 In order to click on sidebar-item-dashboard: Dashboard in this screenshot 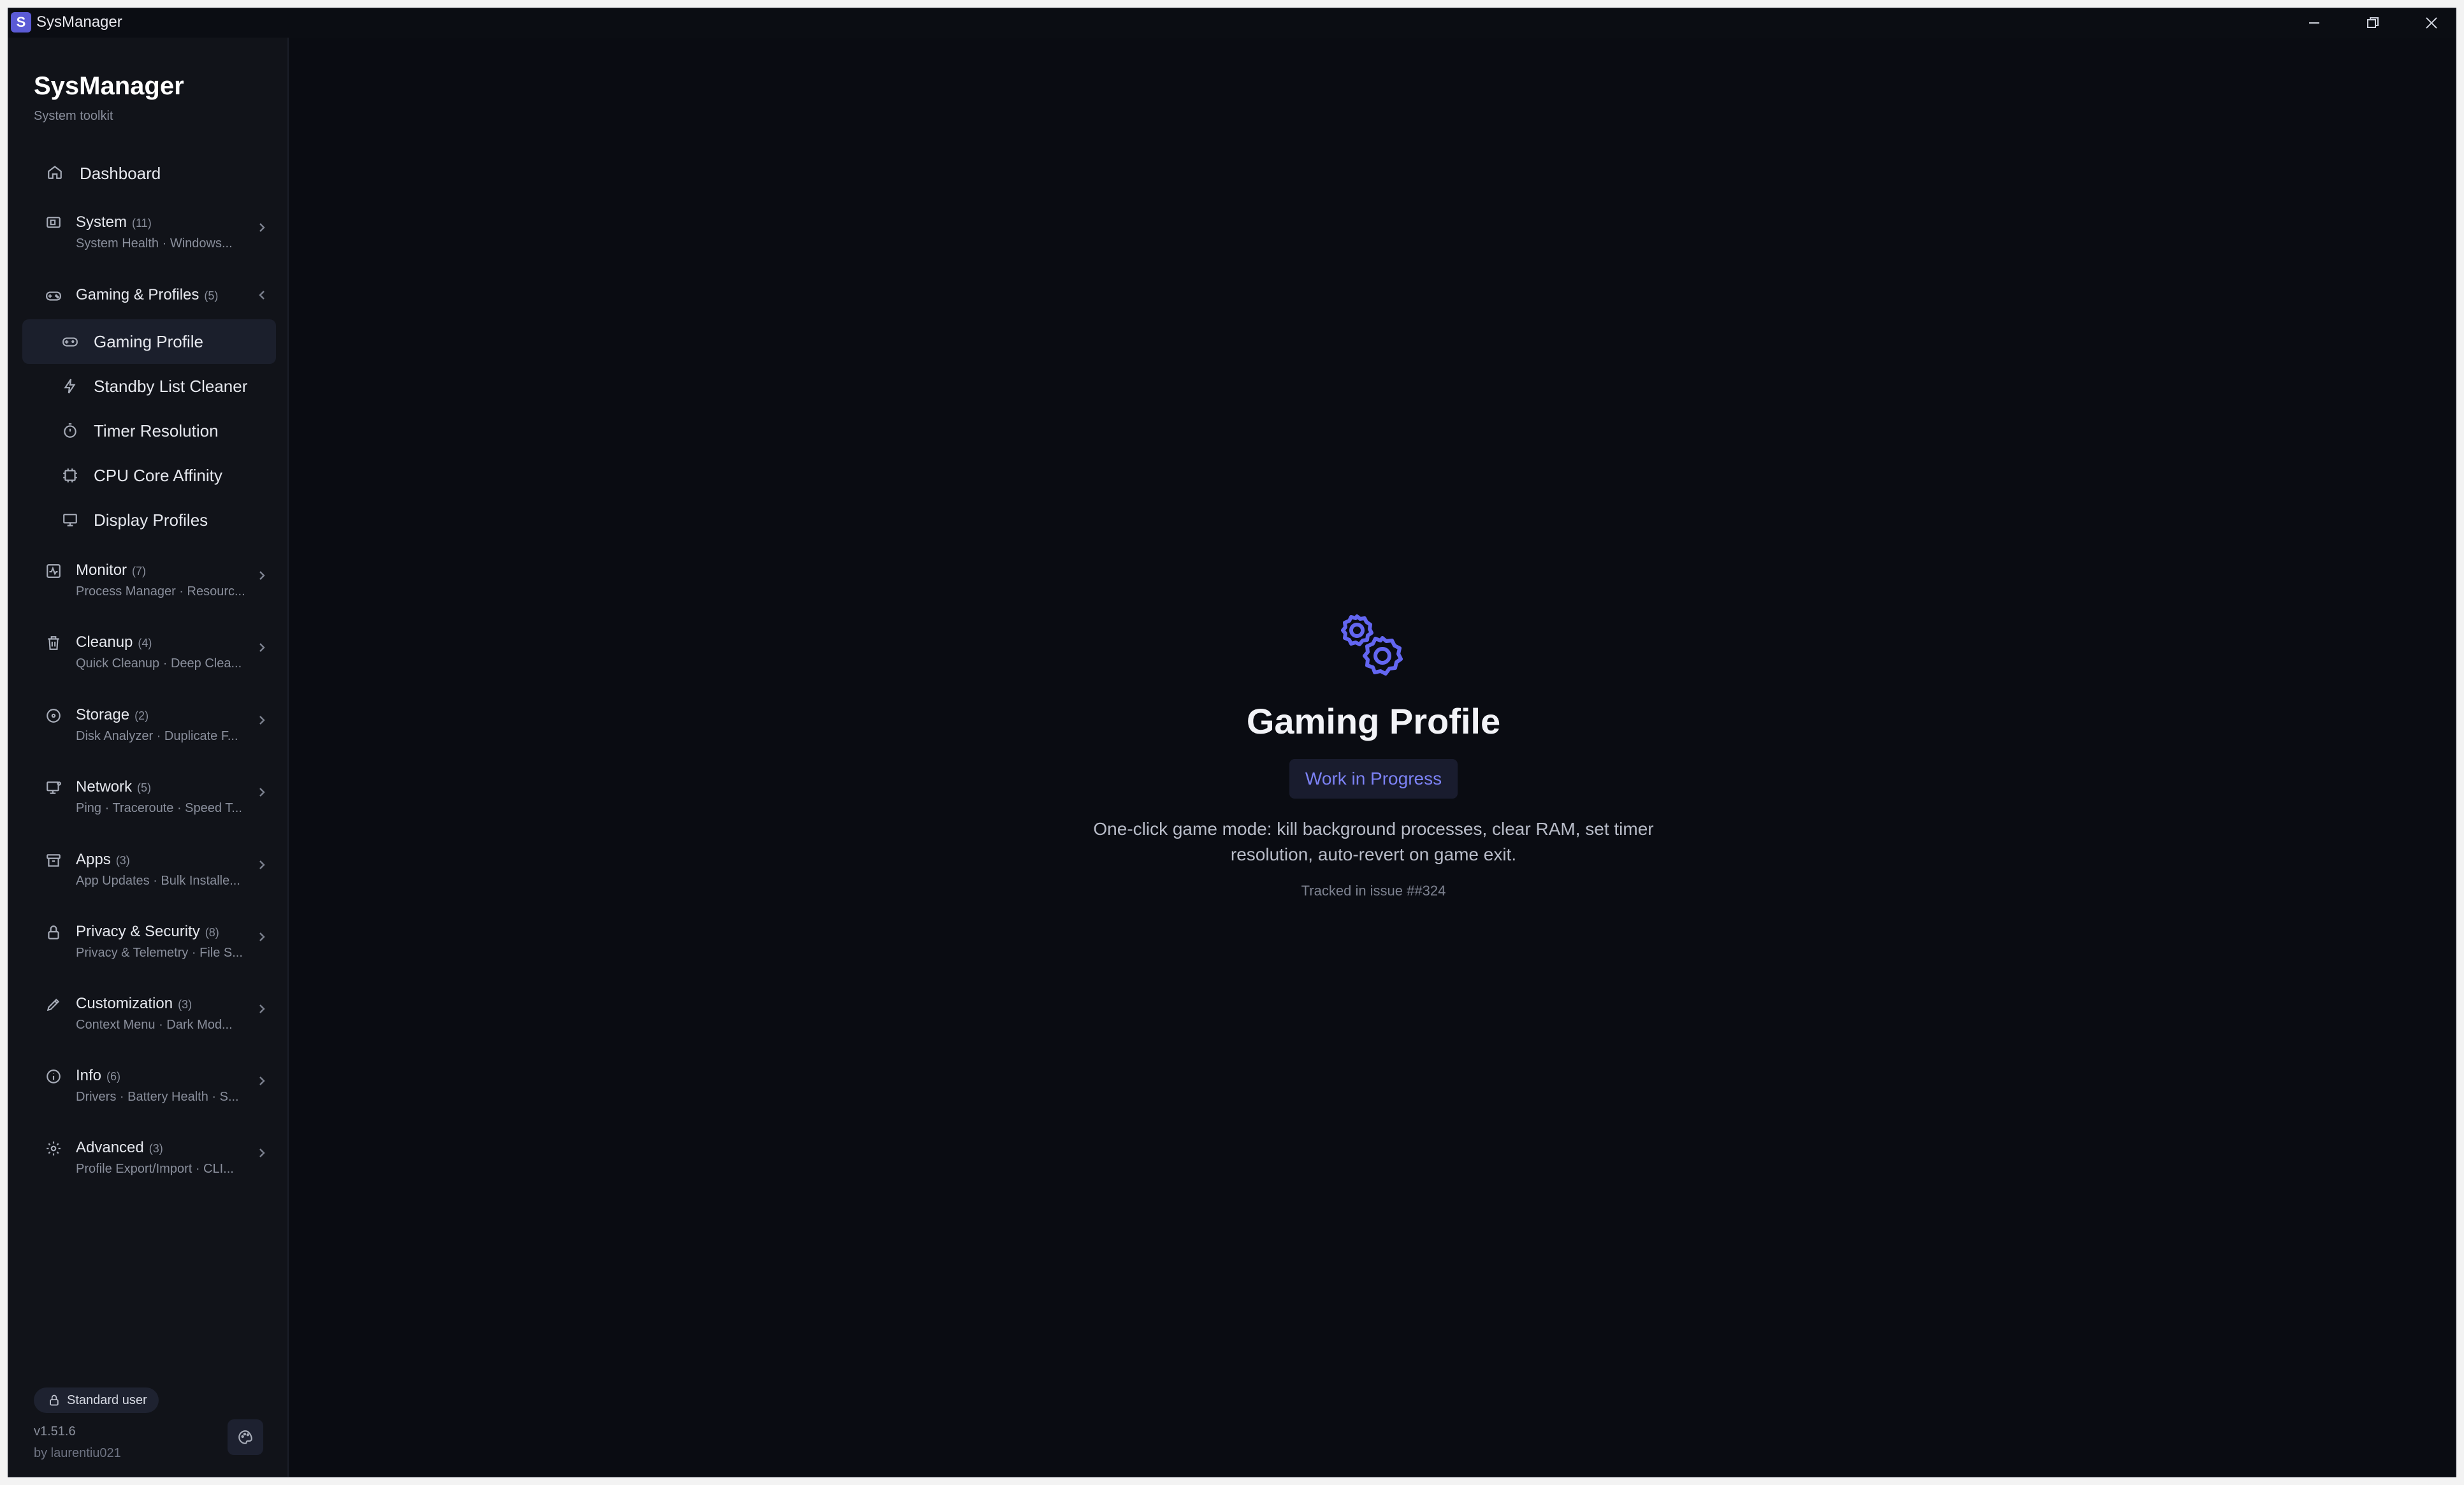, I will do `click(152, 177)`.